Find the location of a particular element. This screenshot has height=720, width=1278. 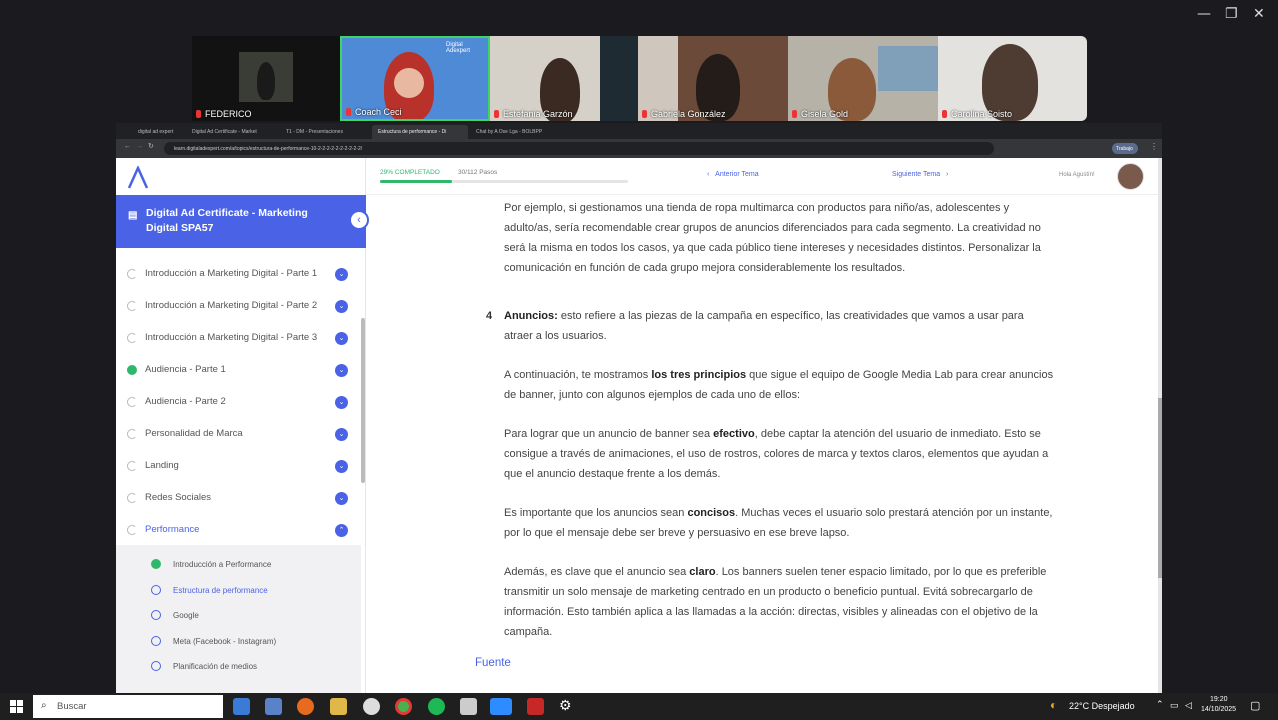

zoom-icon is located at coordinates (501, 706).